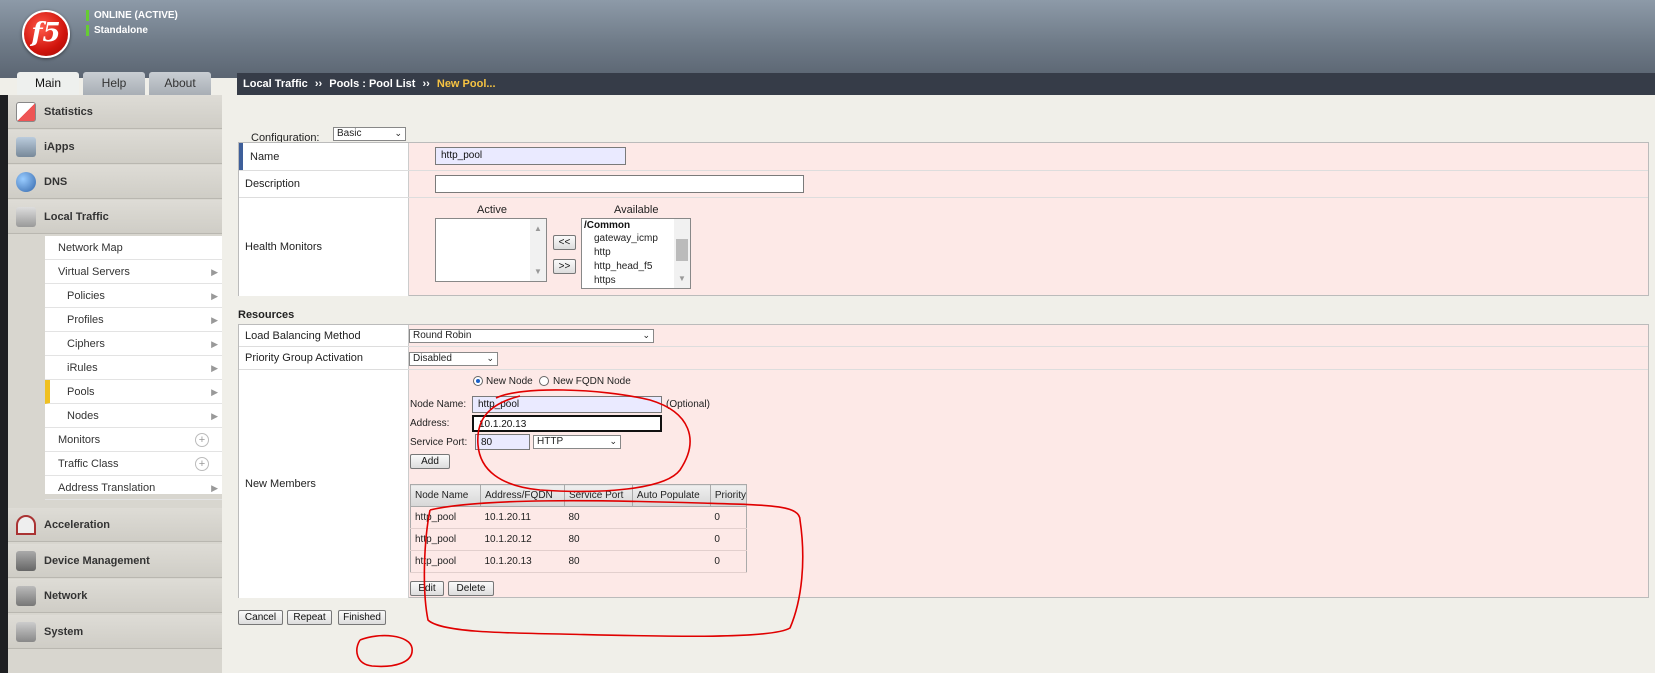 This screenshot has height=673, width=1655. I want to click on tab-about: About, so click(180, 83).